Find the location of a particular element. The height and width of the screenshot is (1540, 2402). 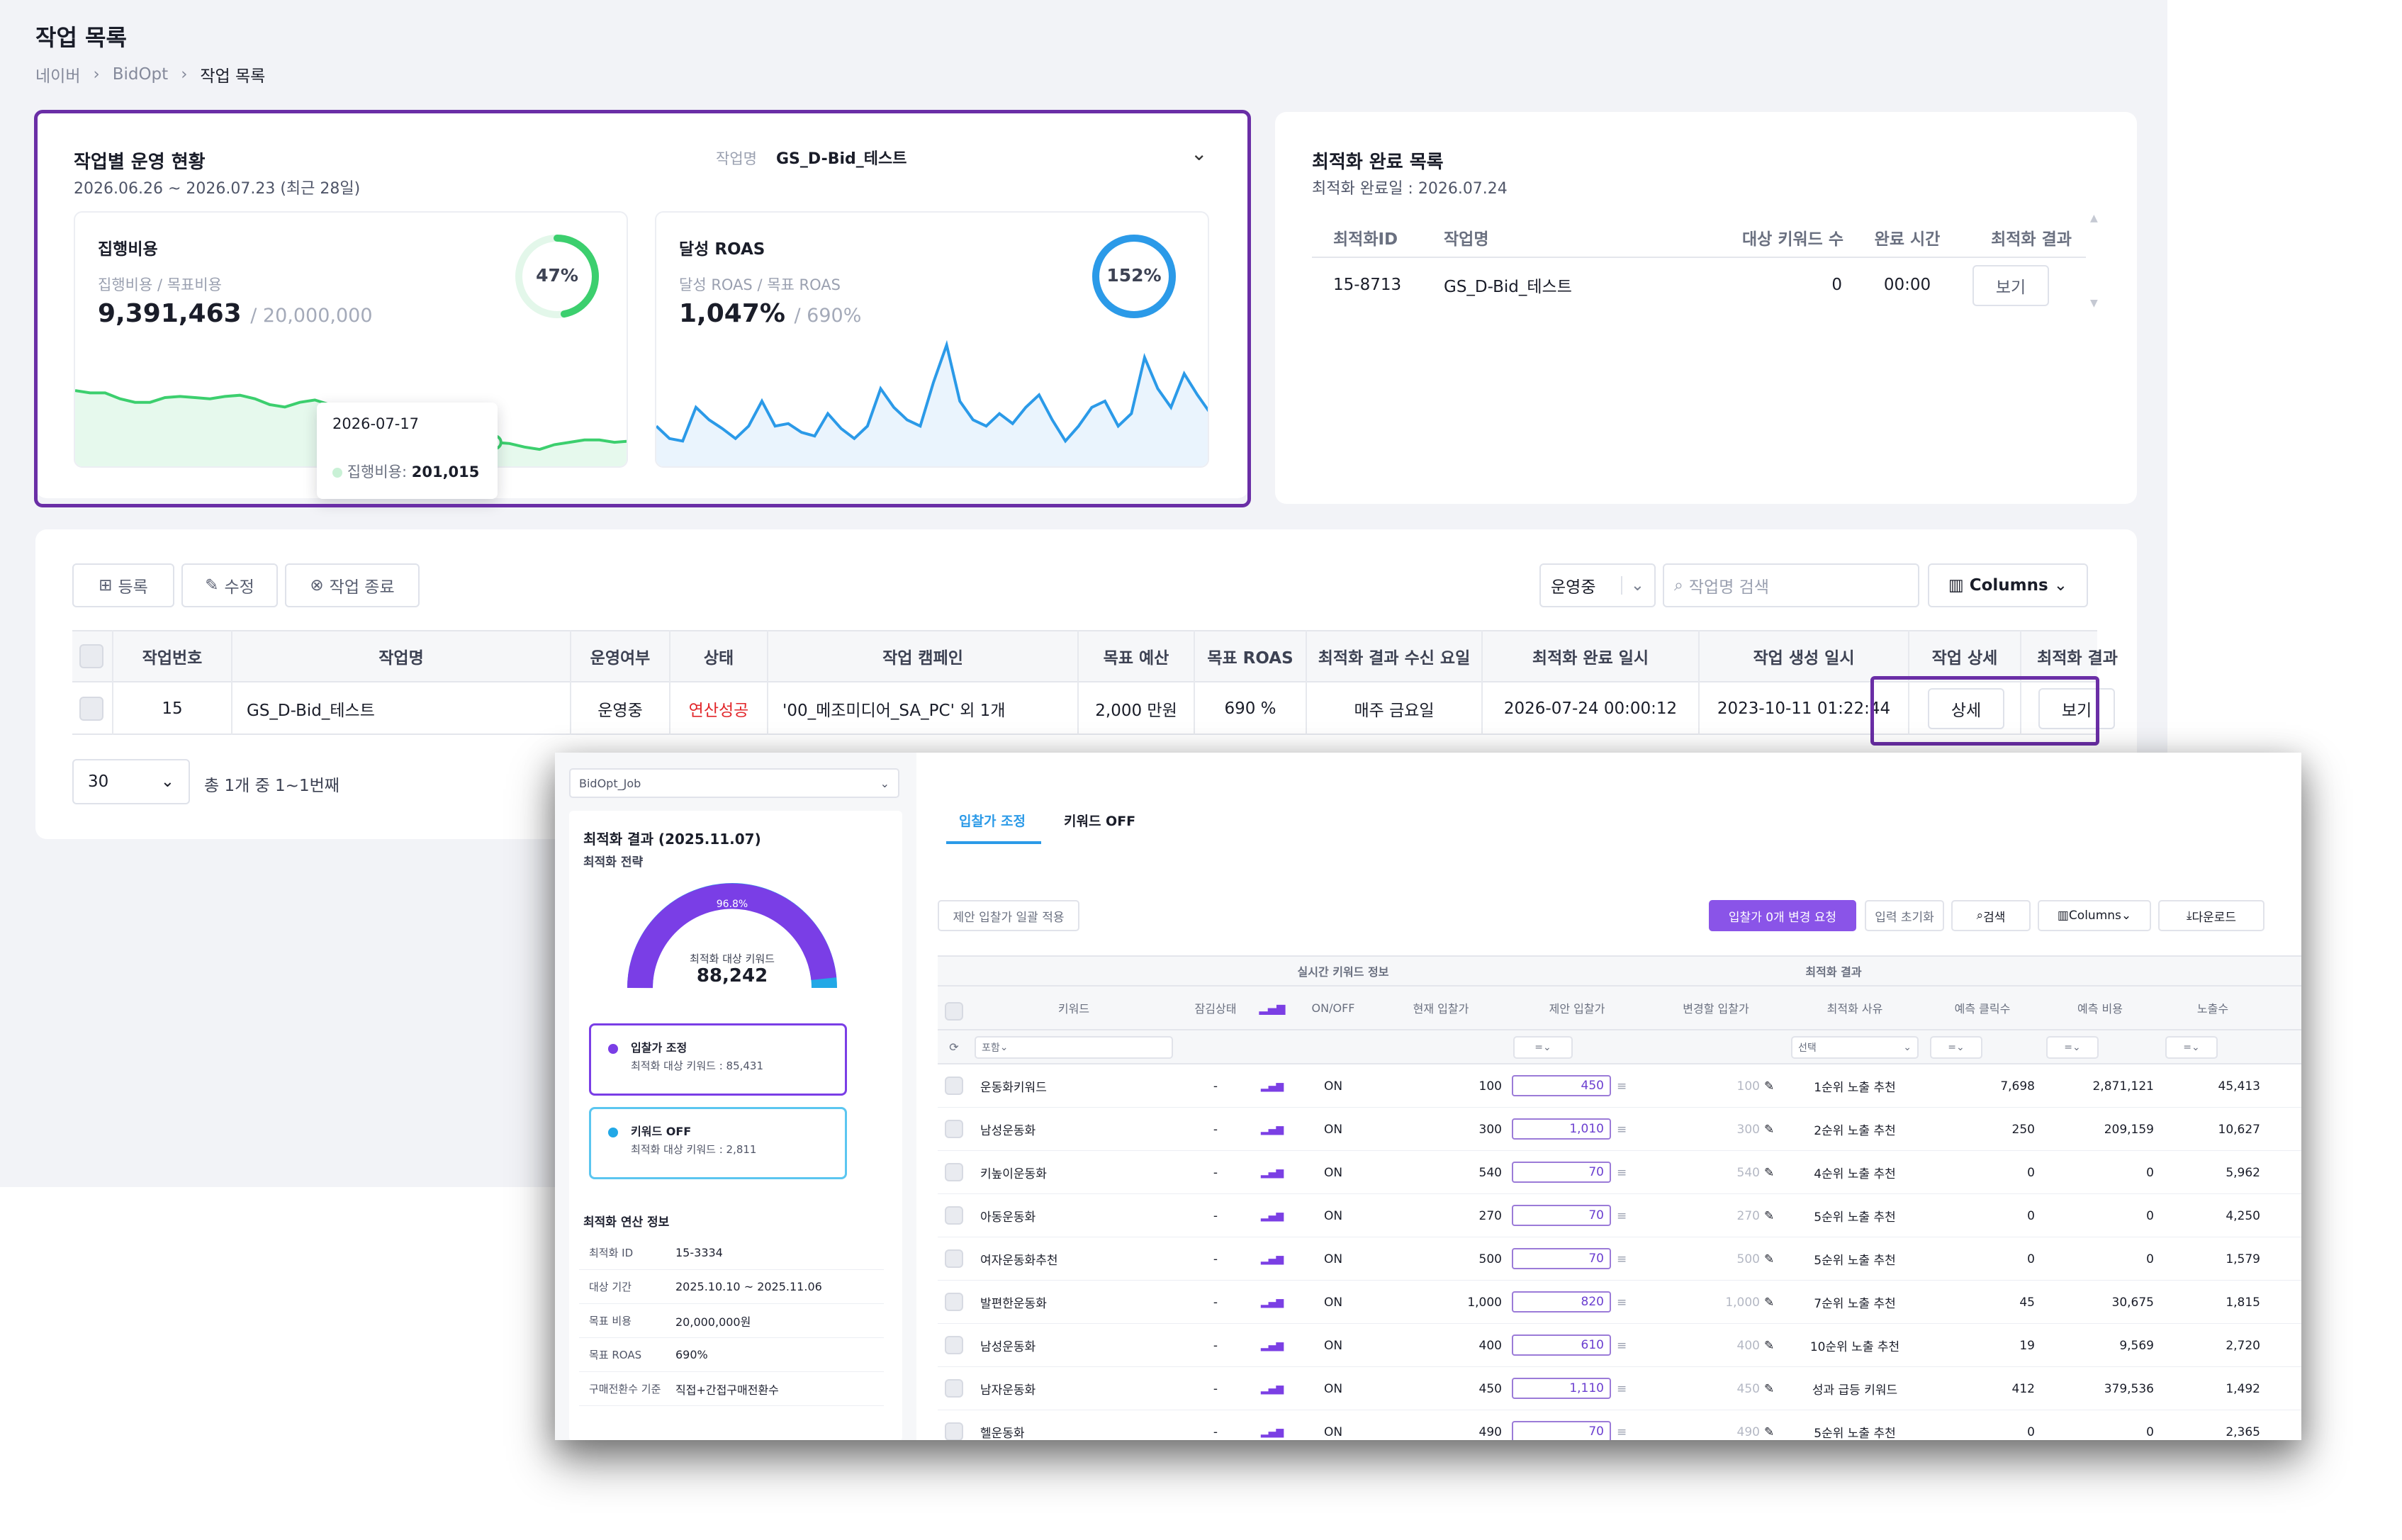

keyword-filter: 포함 ⌄ is located at coordinates (1074, 1048).